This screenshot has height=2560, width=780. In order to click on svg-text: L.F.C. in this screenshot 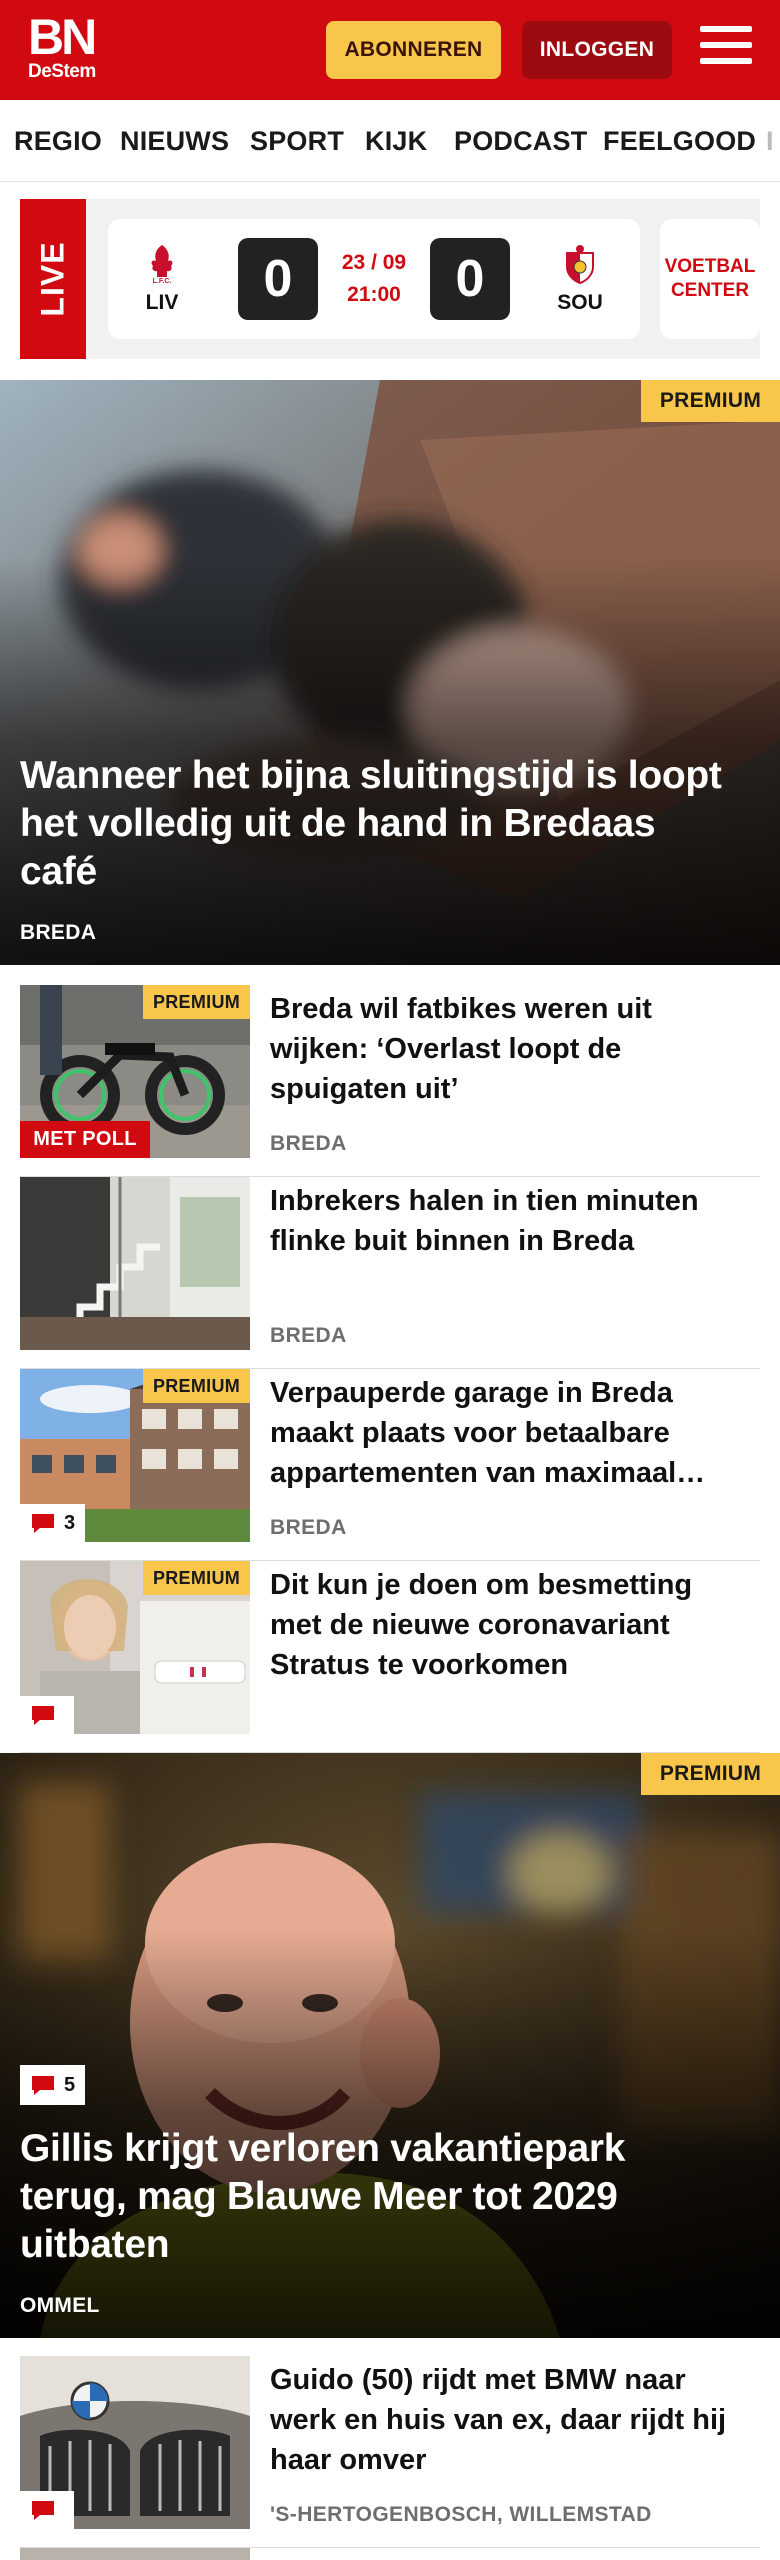, I will do `click(162, 281)`.